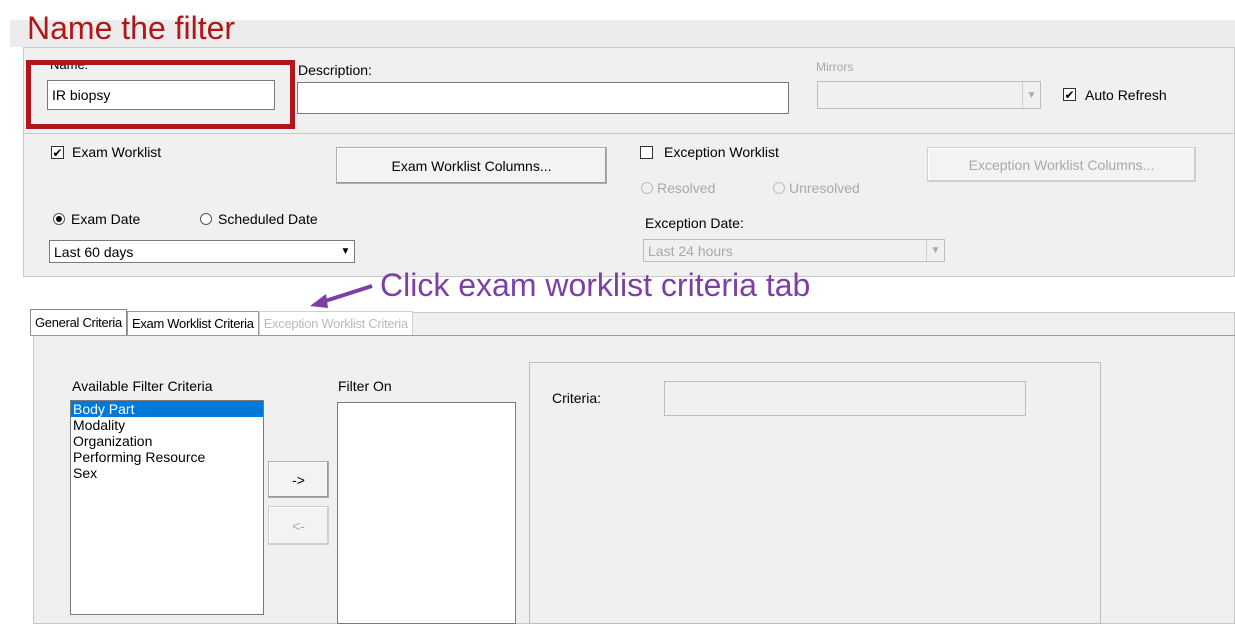 The width and height of the screenshot is (1235, 624). What do you see at coordinates (106, 219) in the screenshot?
I see `exam-date-label: Exam Date` at bounding box center [106, 219].